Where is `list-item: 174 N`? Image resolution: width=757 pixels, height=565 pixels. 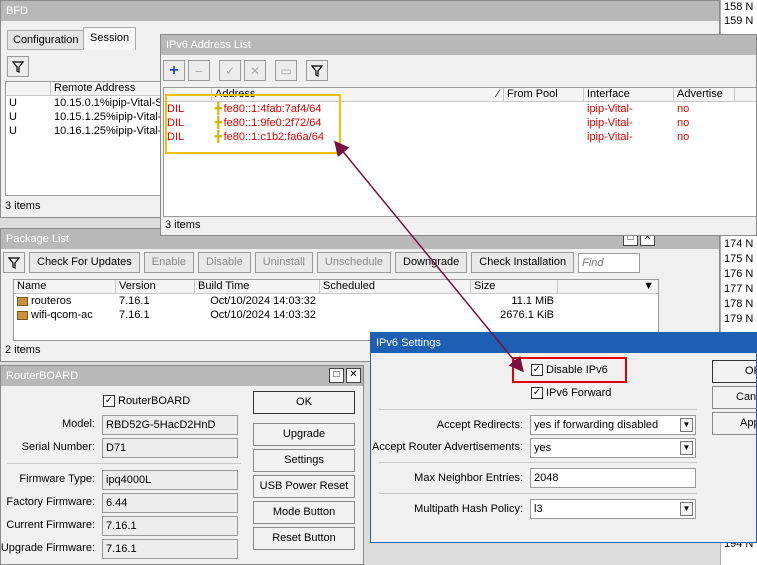
list-item: 174 N is located at coordinates (738, 244).